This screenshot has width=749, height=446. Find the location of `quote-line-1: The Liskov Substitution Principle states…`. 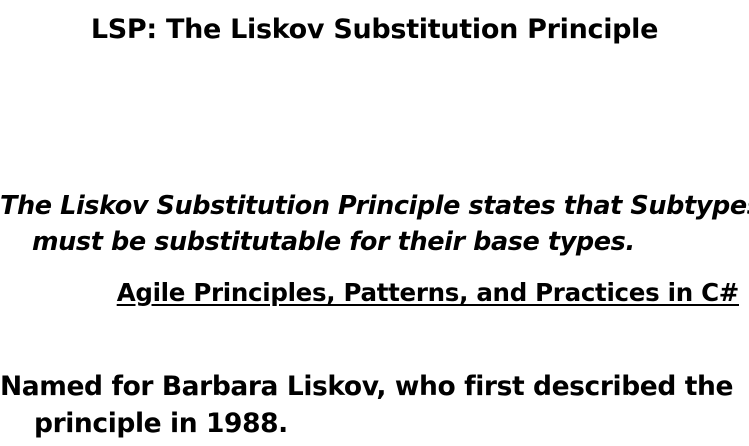

quote-line-1: The Liskov Substitution Principle states… is located at coordinates (374, 206).